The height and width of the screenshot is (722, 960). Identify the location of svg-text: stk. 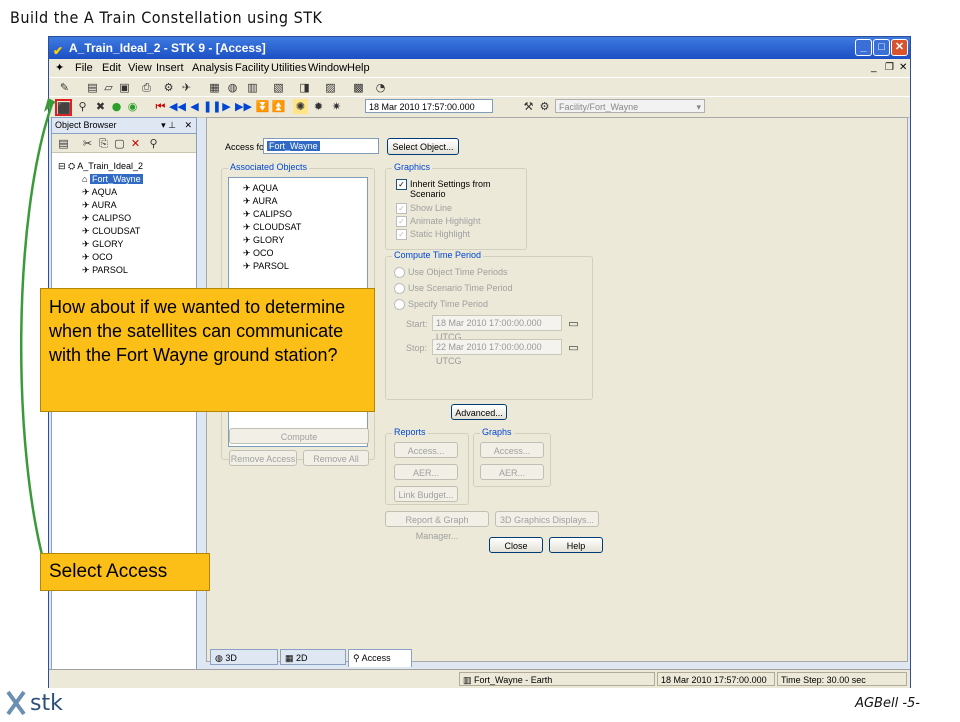
(46, 703).